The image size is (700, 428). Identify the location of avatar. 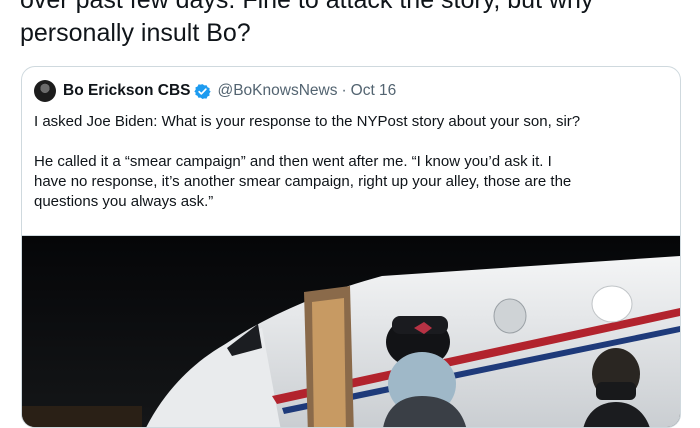
(45, 91).